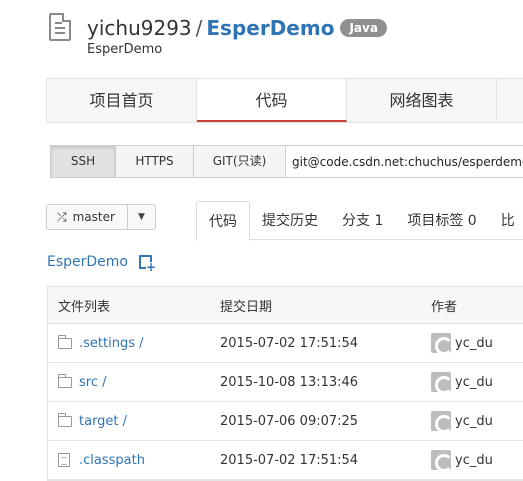 The width and height of the screenshot is (523, 481). What do you see at coordinates (272, 100) in the screenshot?
I see `nav-code: 代码` at bounding box center [272, 100].